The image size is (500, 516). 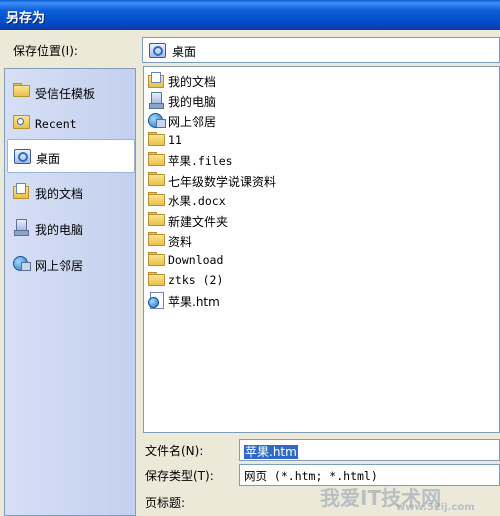 What do you see at coordinates (313, 100) in the screenshot?
I see `list-item: 我的电脑` at bounding box center [313, 100].